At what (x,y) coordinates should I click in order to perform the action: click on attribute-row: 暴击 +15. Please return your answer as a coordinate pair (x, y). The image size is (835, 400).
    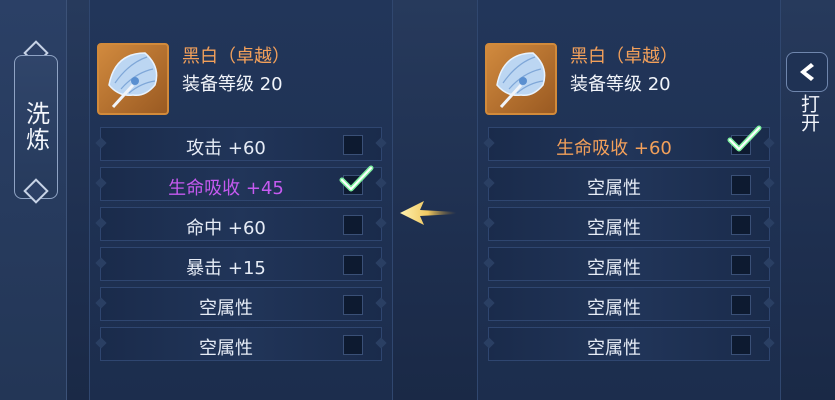
    Looking at the image, I should click on (241, 264).